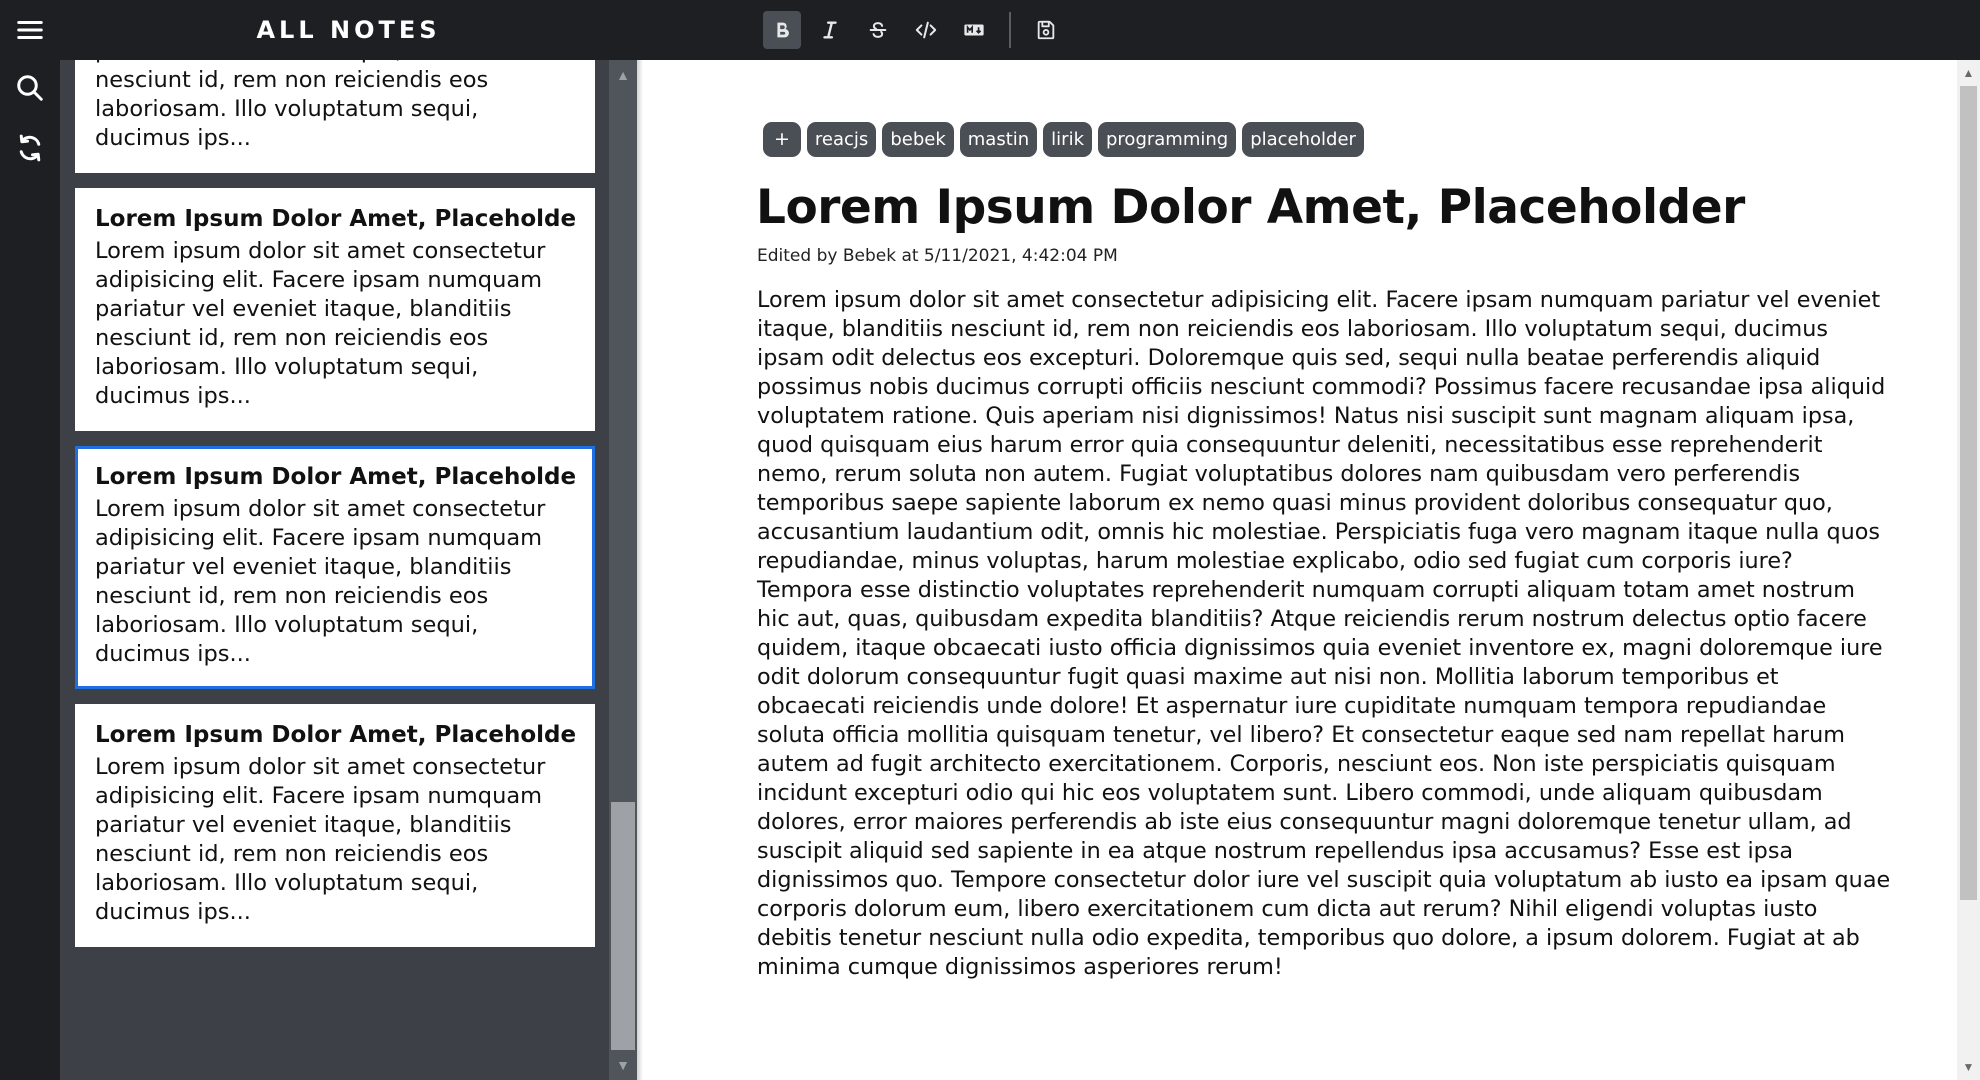 The image size is (1980, 1080). Describe the element at coordinates (998, 139) in the screenshot. I see `tag-mastin: mastin` at that location.